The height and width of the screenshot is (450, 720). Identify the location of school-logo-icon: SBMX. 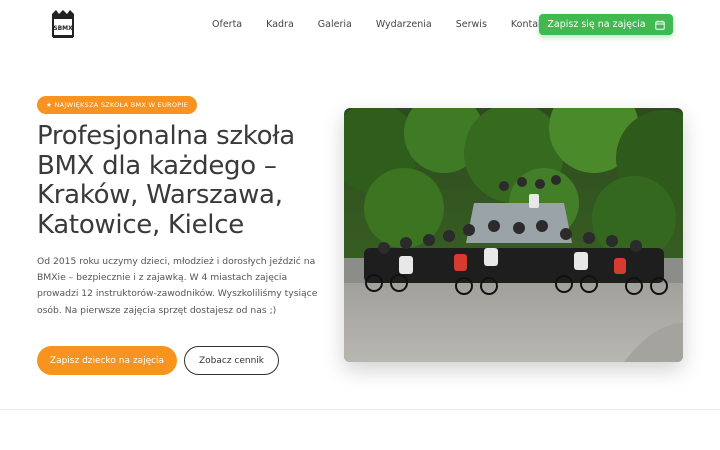
(63, 24).